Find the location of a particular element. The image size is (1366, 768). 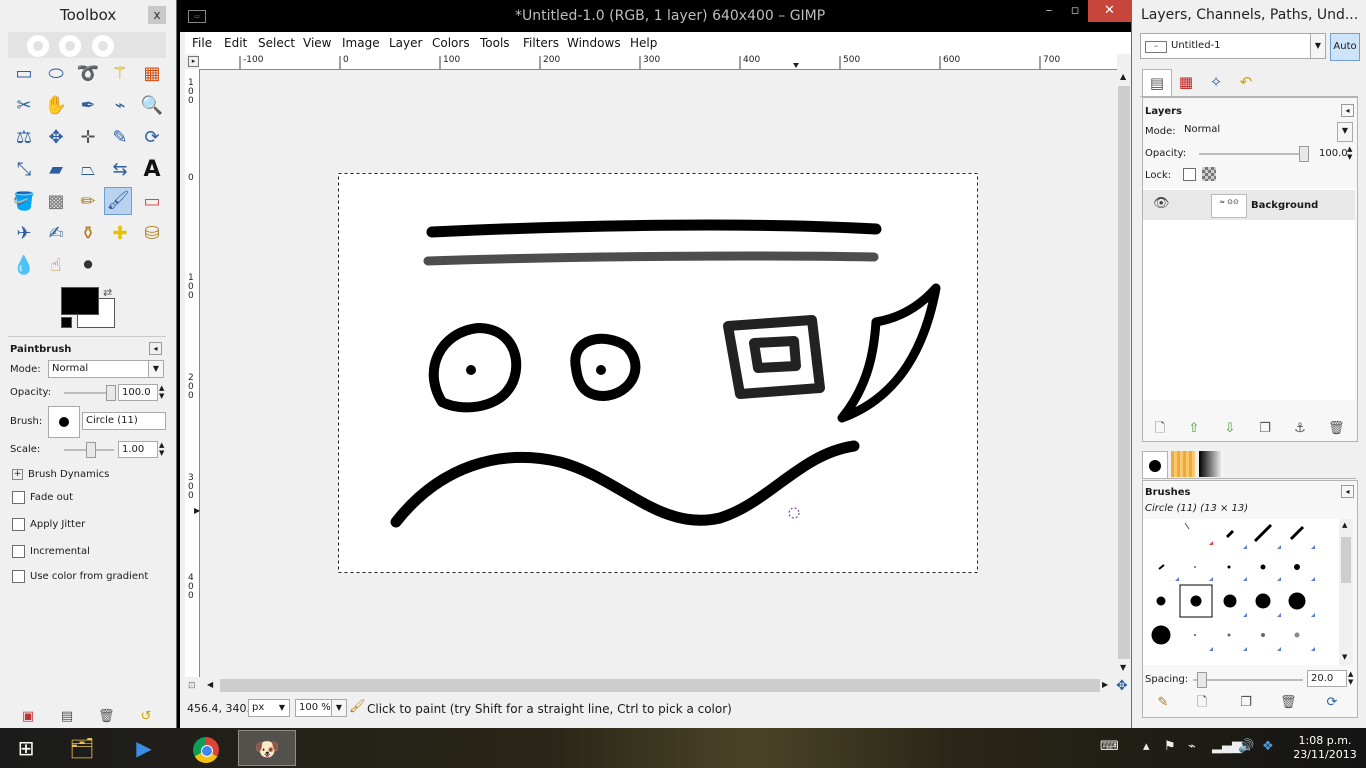

brush-thumbnails is located at coordinates (1241, 592).